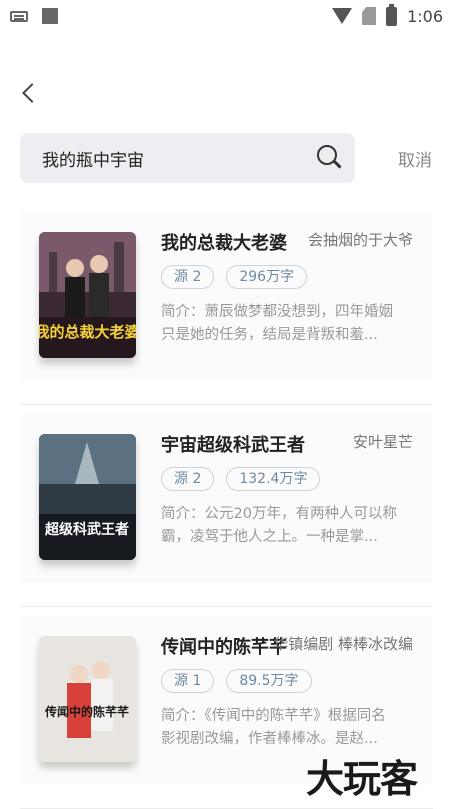 The width and height of the screenshot is (453, 809). Describe the element at coordinates (382, 442) in the screenshot. I see `book-author: 安叶星芒` at that location.